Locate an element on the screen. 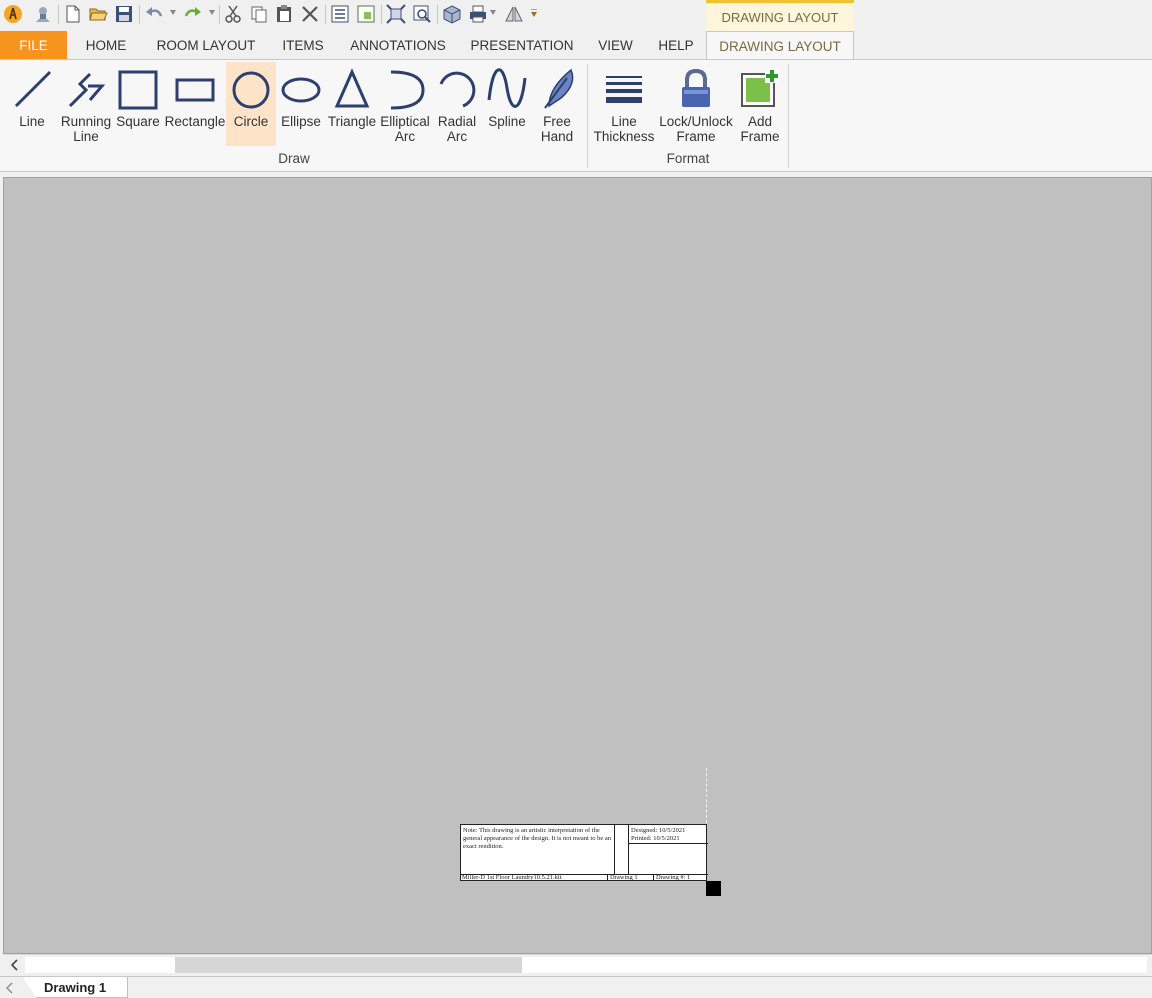 This screenshot has height=998, width=1152. lock-unlock-frame-button: Lock/Unlock Frame is located at coordinates (696, 104).